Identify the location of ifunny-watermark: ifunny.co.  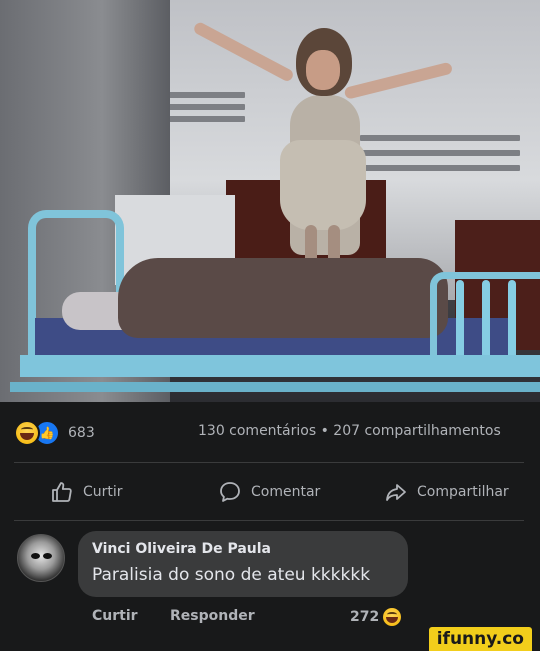
(480, 639).